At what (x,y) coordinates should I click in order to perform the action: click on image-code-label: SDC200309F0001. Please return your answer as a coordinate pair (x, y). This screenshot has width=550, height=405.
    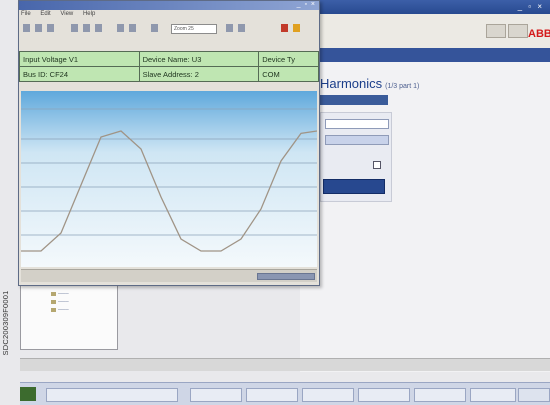
    Looking at the image, I should click on (5, 323).